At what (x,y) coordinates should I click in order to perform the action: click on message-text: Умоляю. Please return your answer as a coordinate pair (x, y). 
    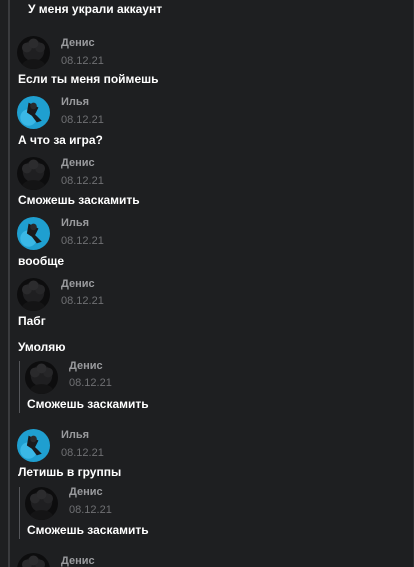
    Looking at the image, I should click on (42, 347).